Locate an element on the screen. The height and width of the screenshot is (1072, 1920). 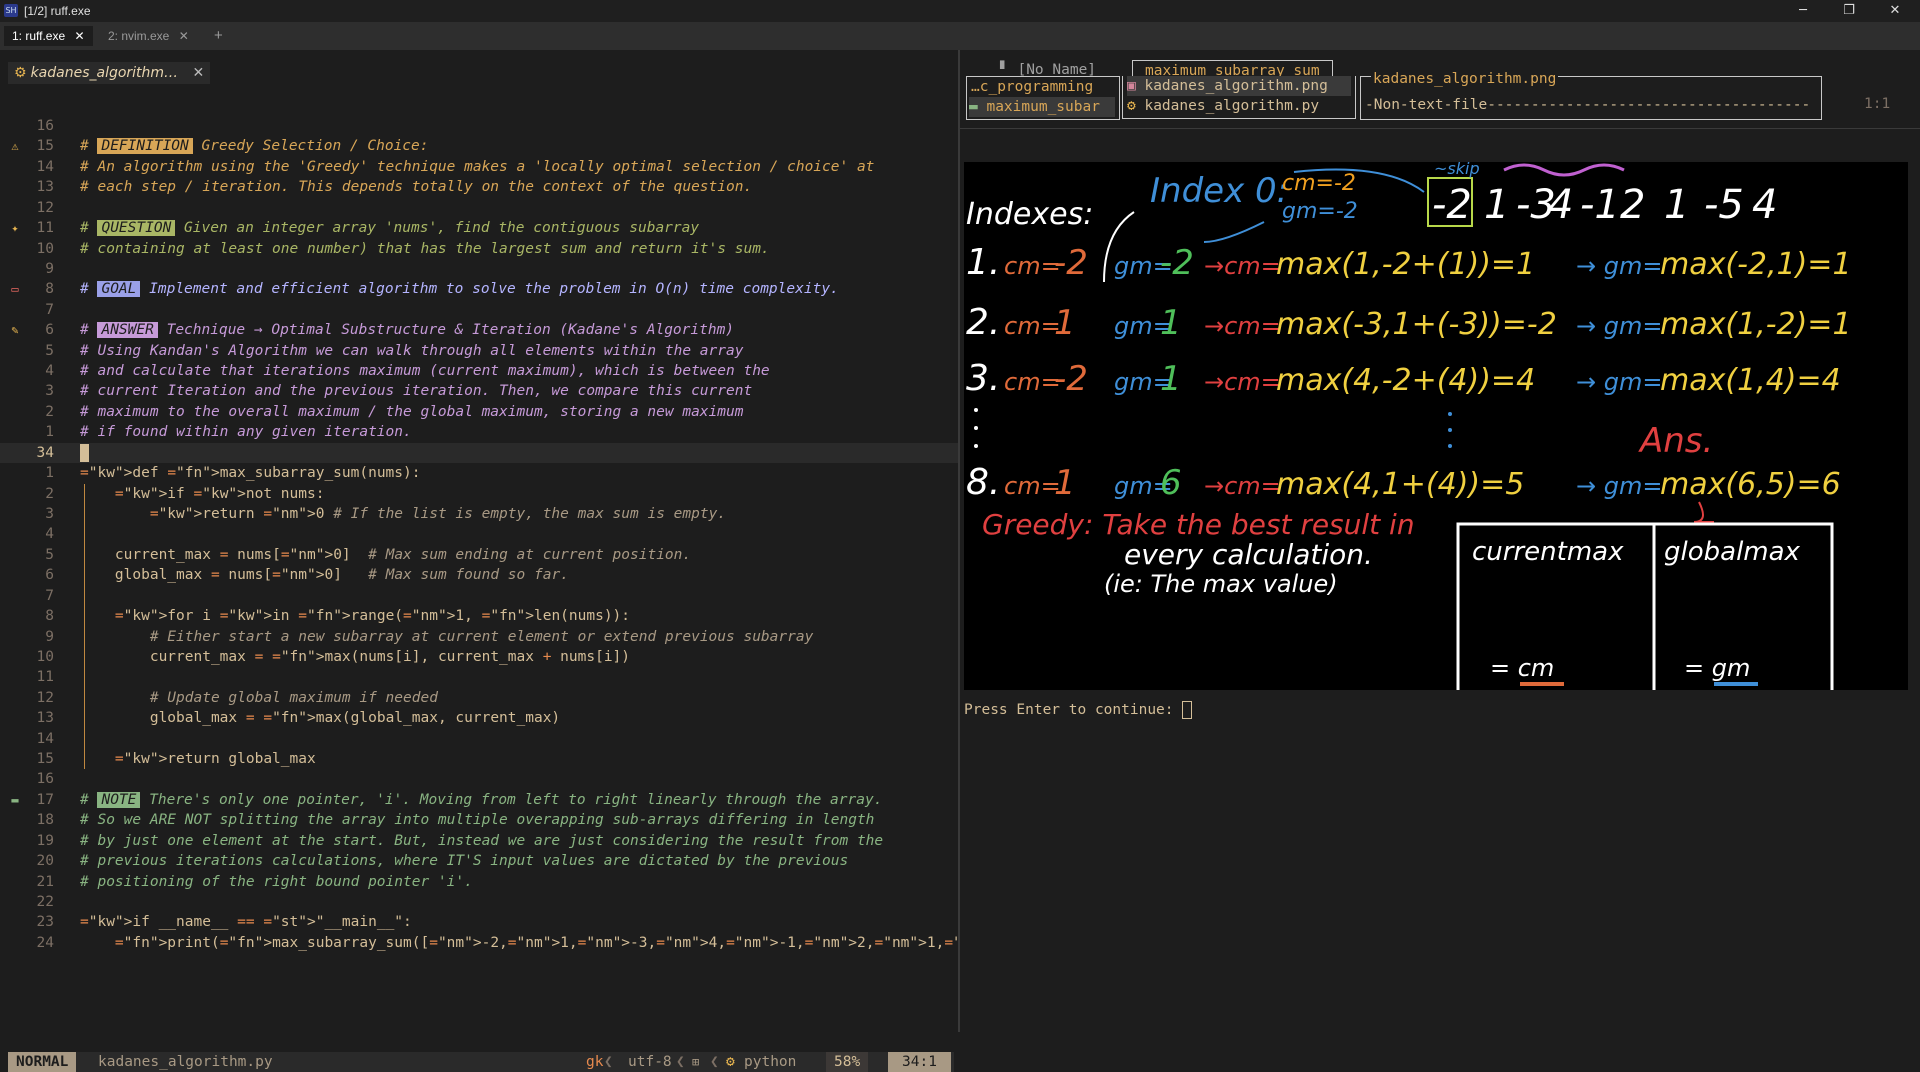
file-item-py: ⚙ kadanes_algorithm.py is located at coordinates (1223, 106).